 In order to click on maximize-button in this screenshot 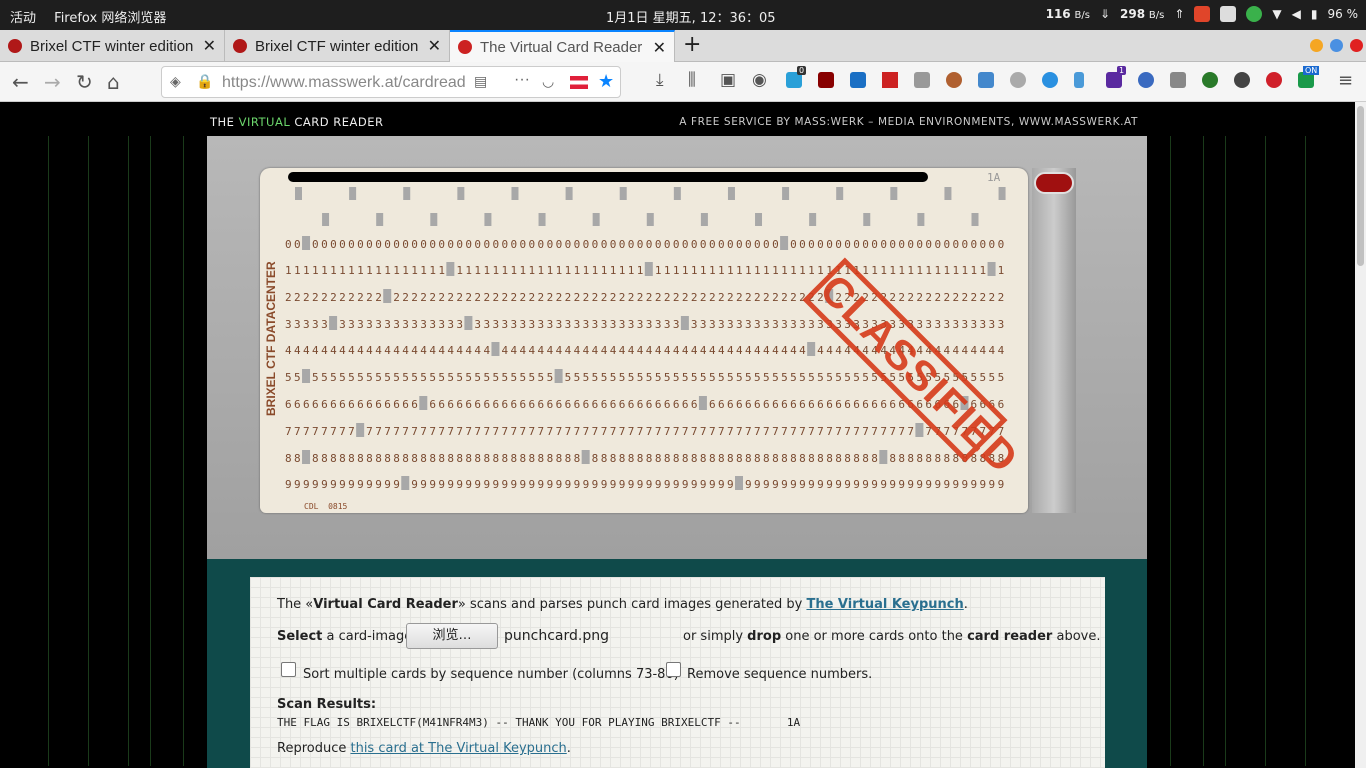, I will do `click(1336, 45)`.